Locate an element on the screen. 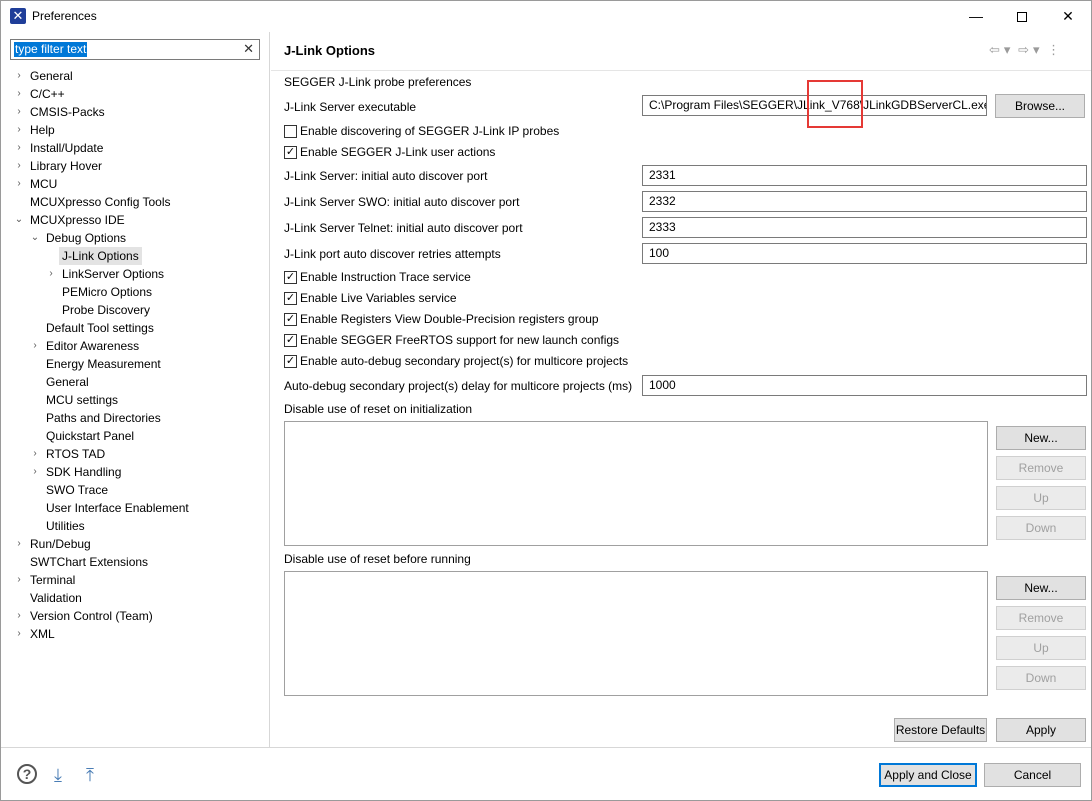  tree-item-label: Help is located at coordinates (42, 130).